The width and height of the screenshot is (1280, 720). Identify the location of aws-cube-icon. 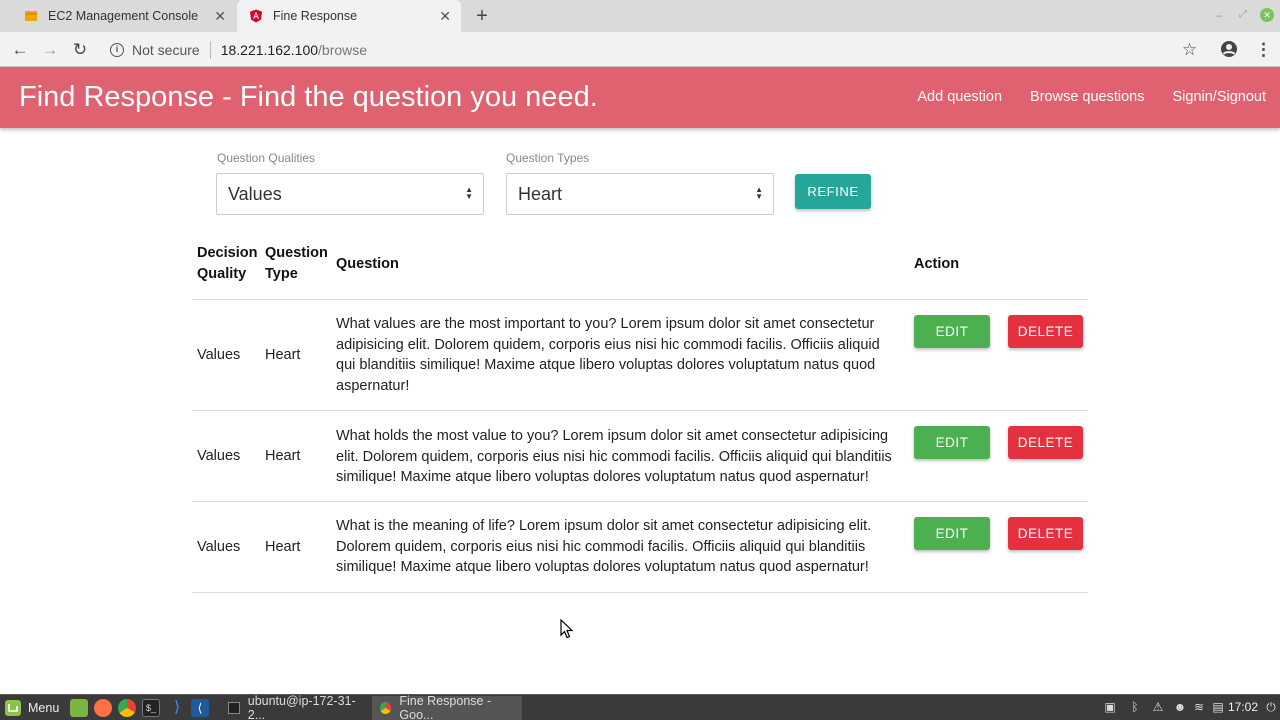
(31, 16).